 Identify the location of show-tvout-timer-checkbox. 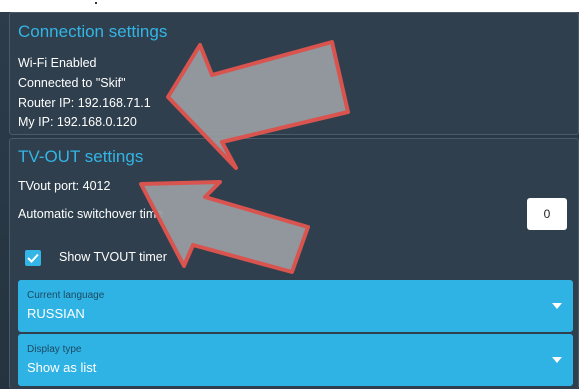
(33, 258).